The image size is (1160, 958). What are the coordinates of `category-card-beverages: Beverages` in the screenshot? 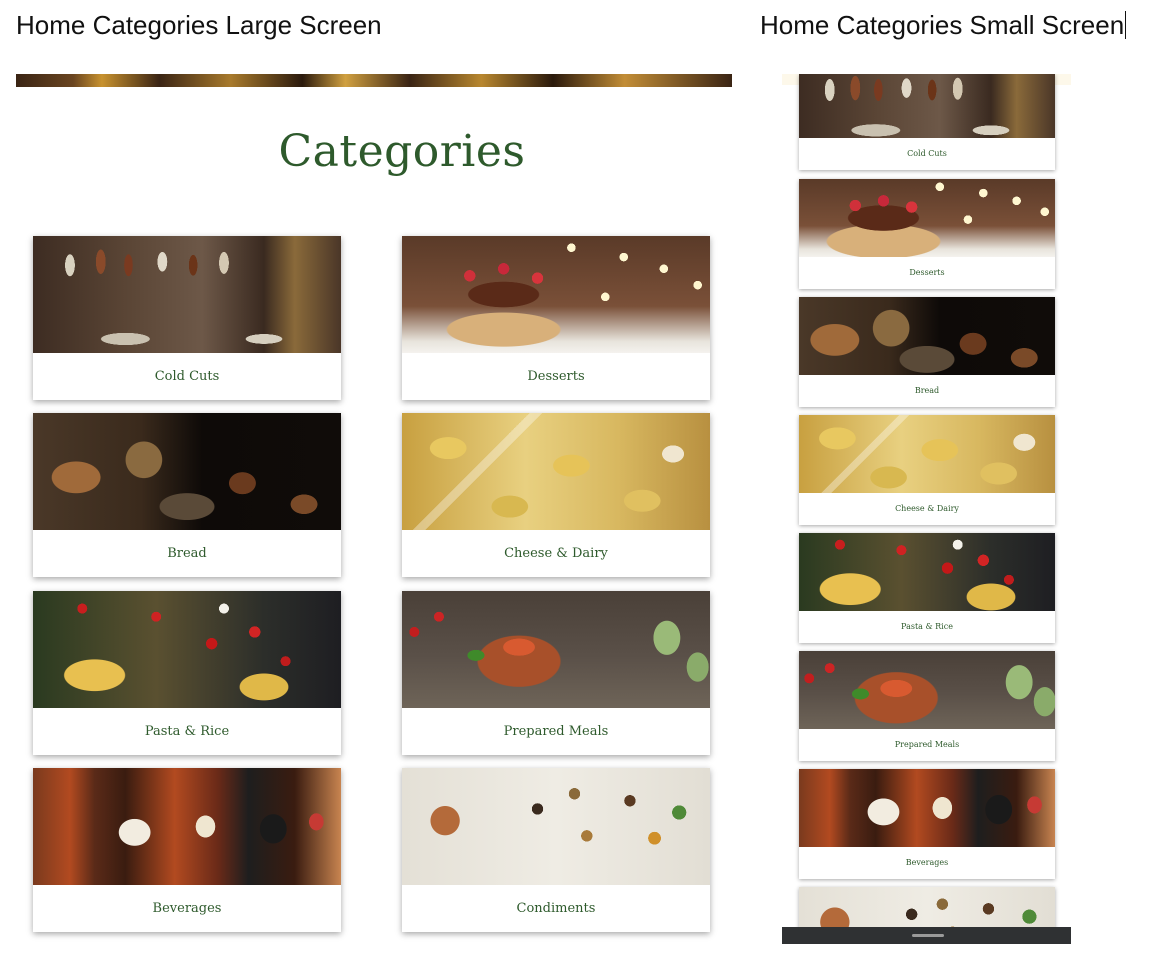 It's located at (187, 850).